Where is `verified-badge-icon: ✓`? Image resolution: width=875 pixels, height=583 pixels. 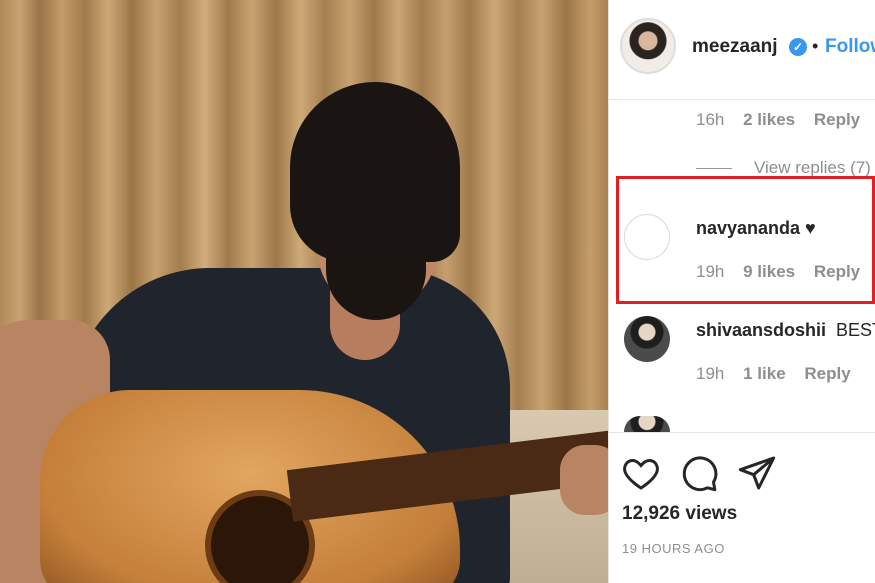 verified-badge-icon: ✓ is located at coordinates (798, 47).